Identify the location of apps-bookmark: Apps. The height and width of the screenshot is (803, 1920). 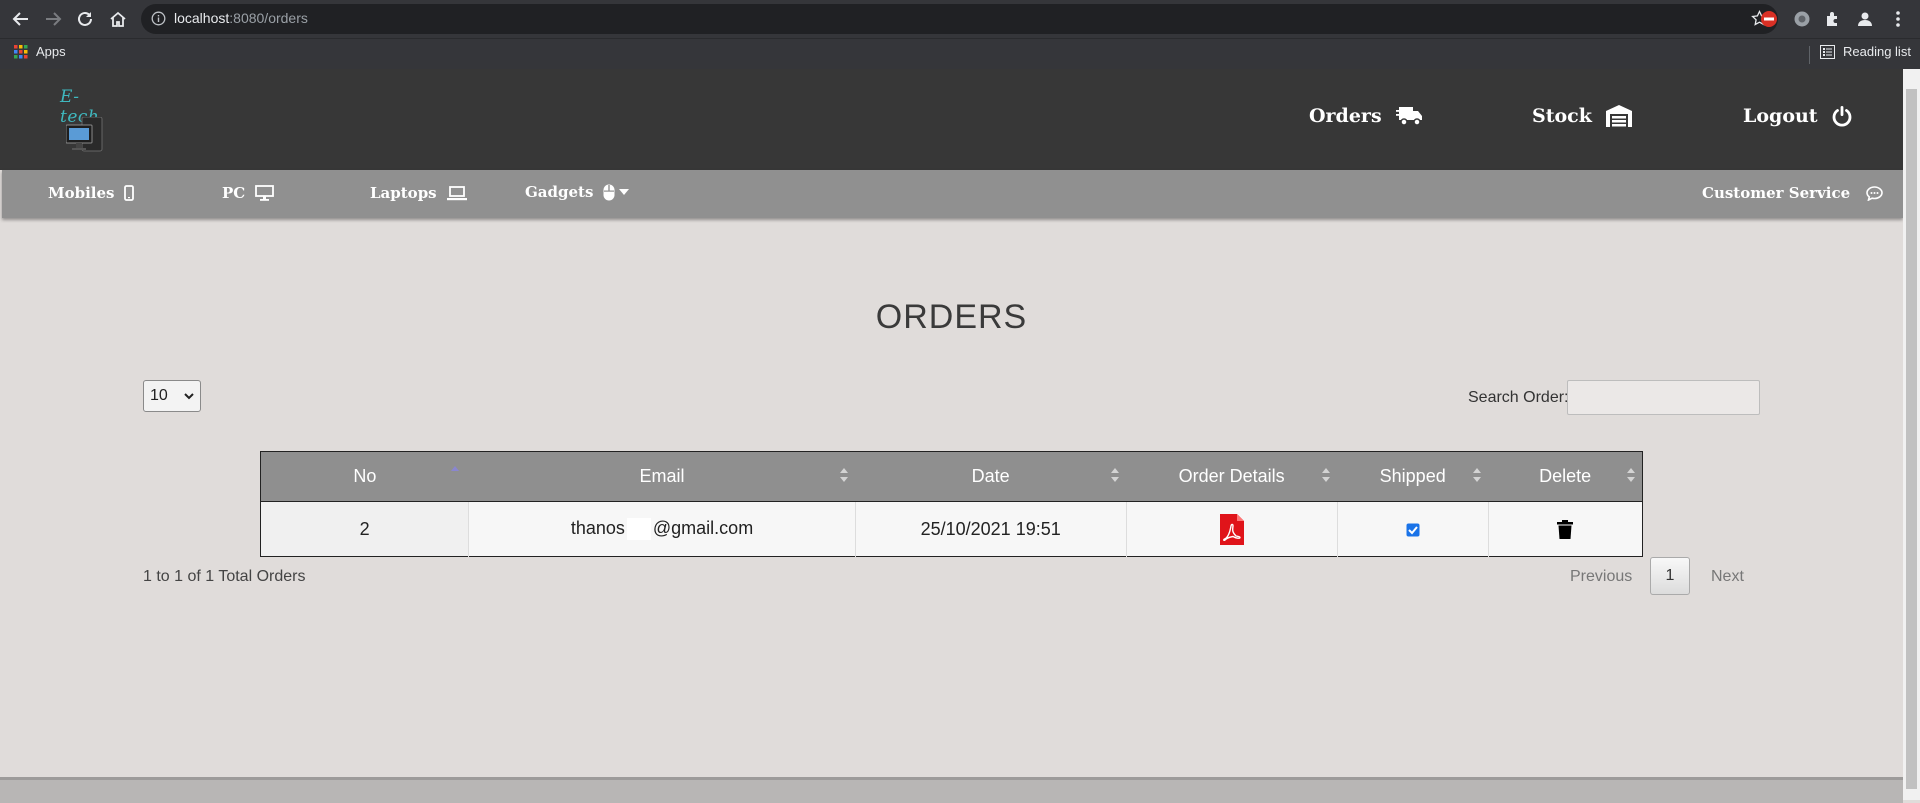
(40, 51).